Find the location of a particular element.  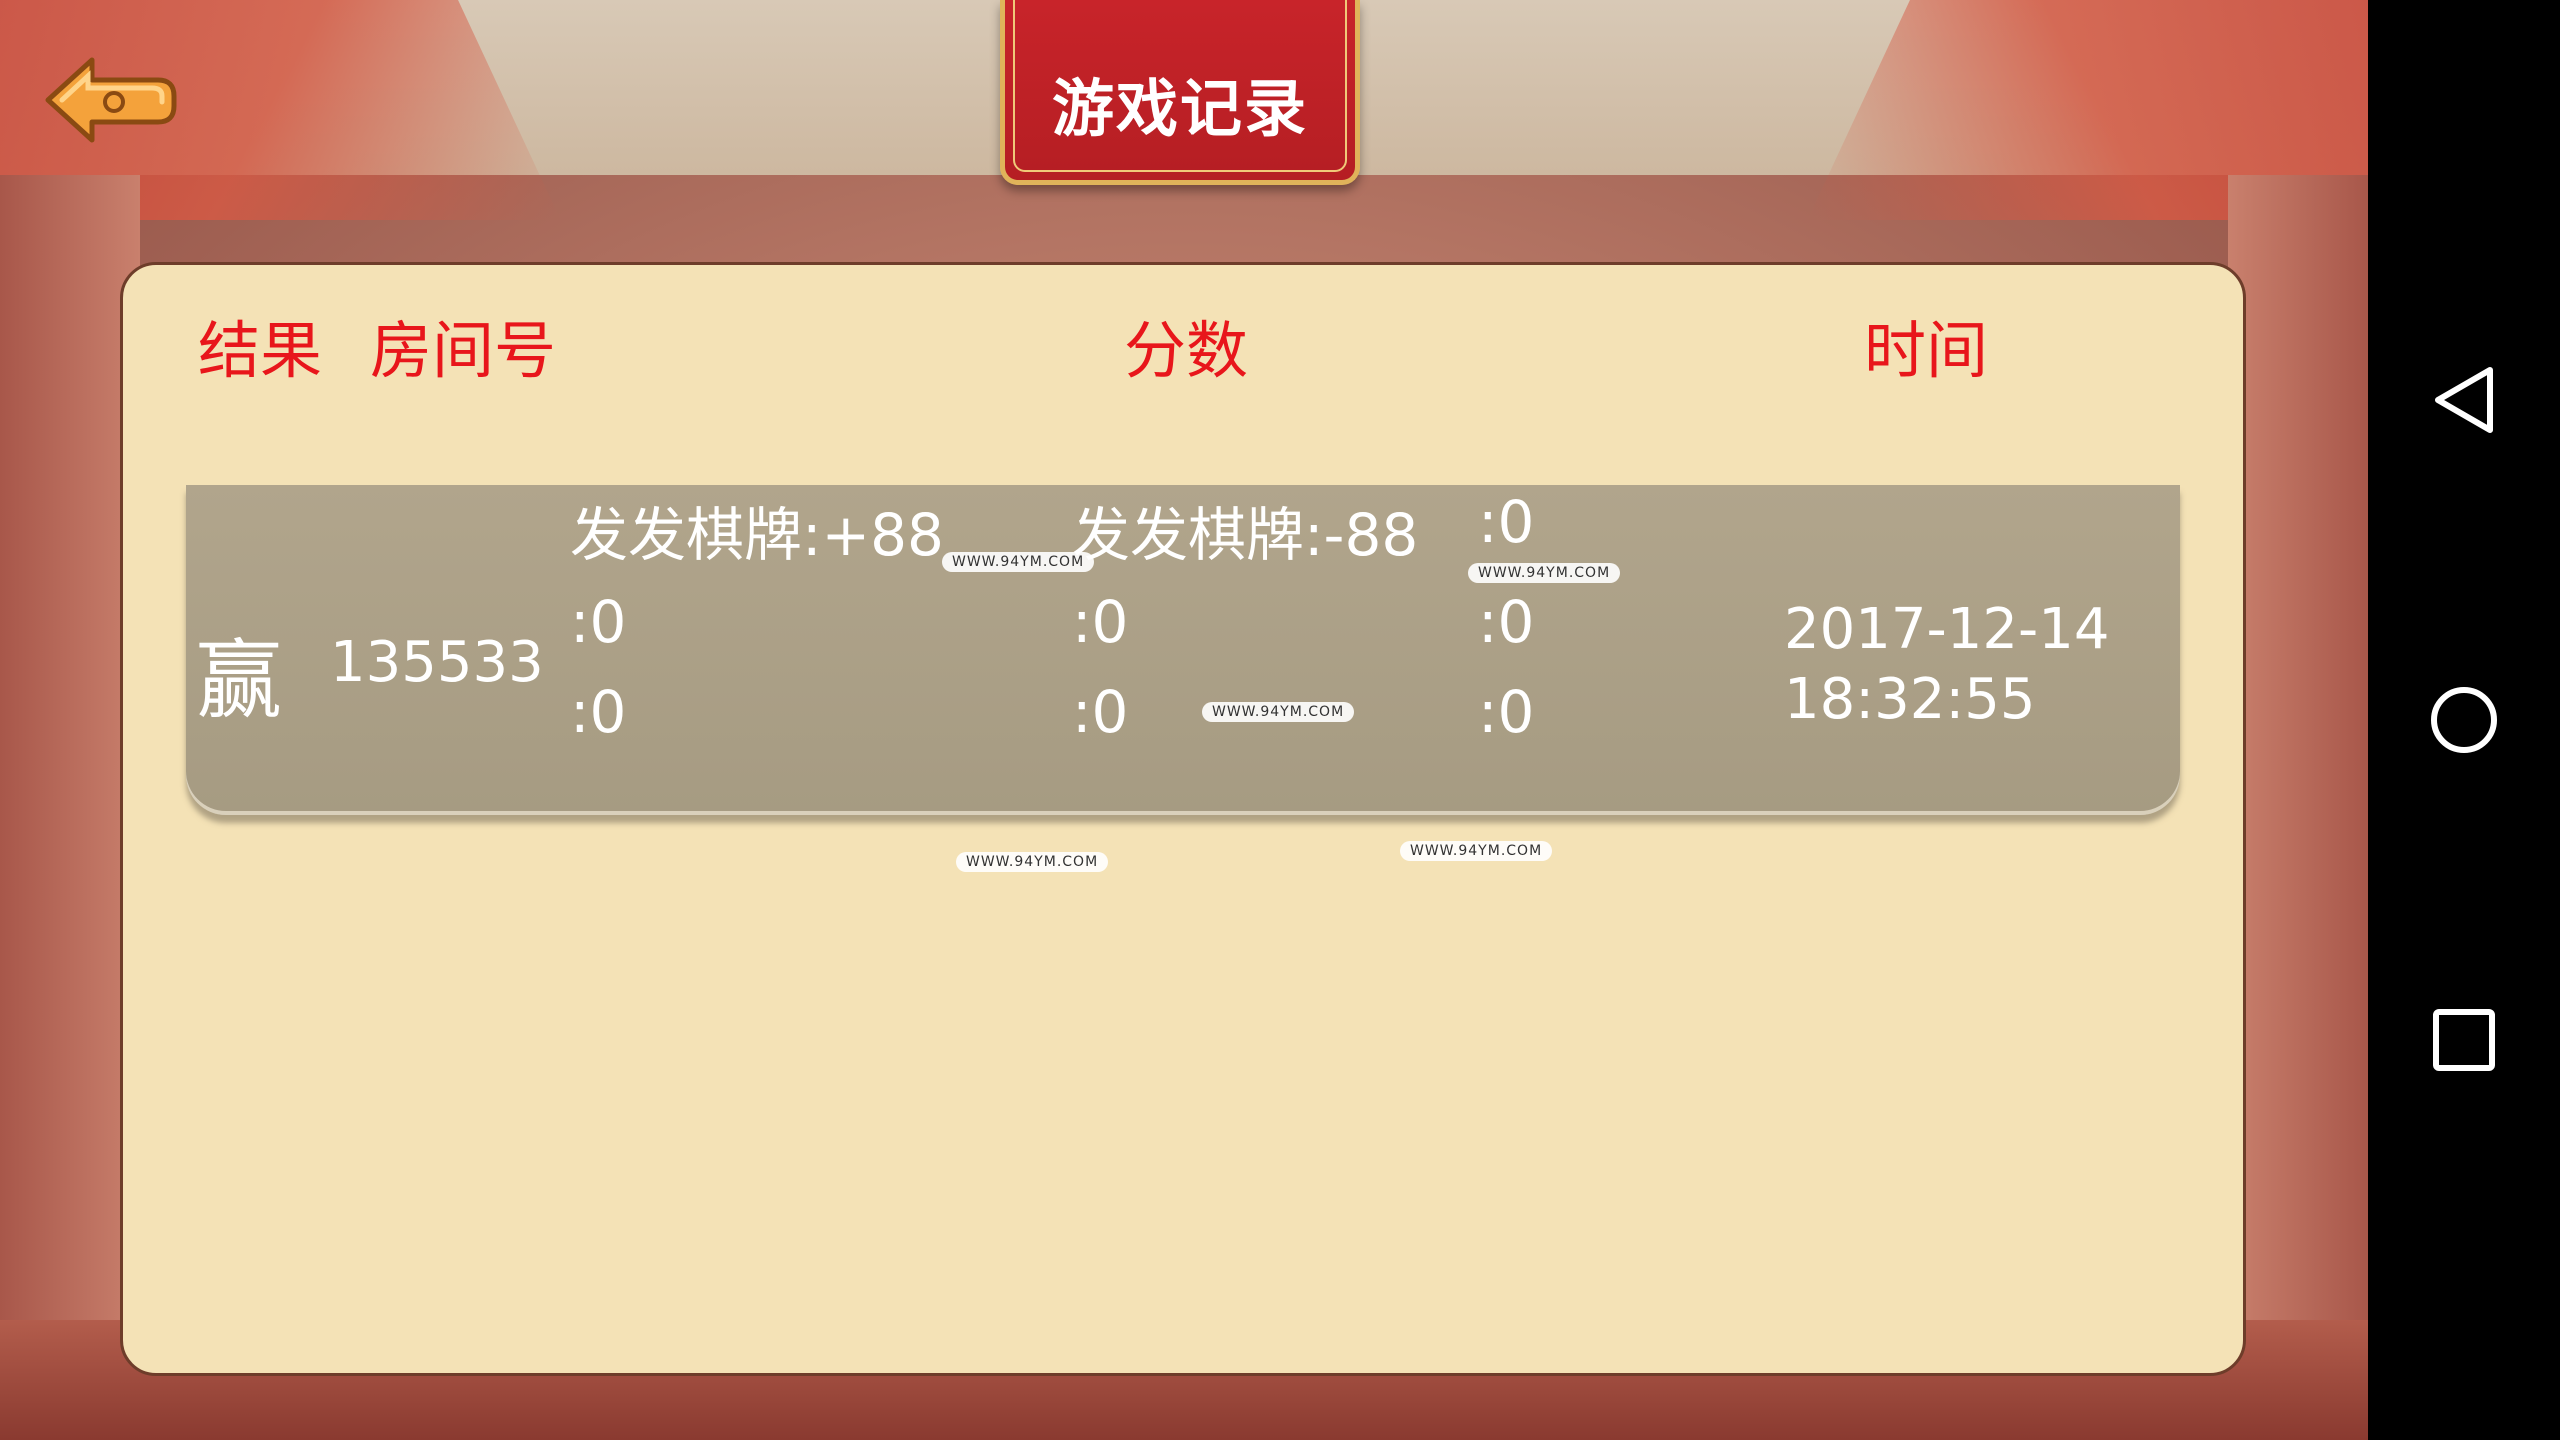

page-title: 游戏记录 is located at coordinates (1179, 108).